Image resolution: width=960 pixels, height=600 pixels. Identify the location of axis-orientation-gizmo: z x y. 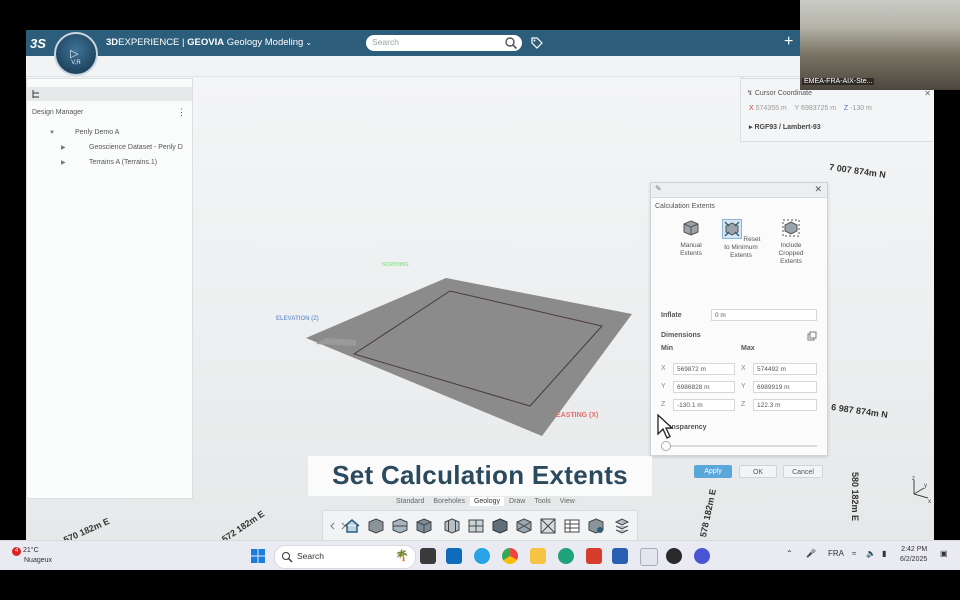
(918, 490).